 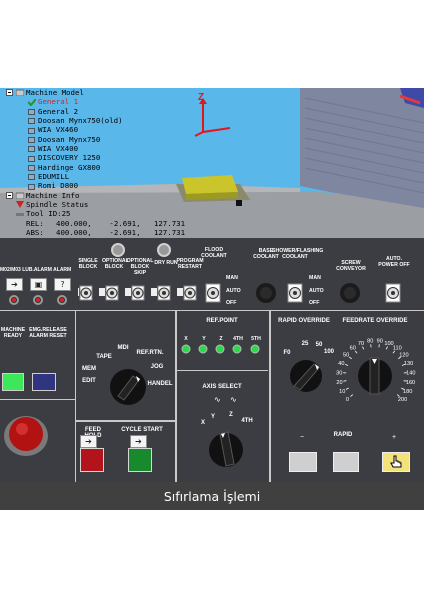 What do you see at coordinates (126, 120) in the screenshot?
I see `tree-item-model: Doosan Mynx750(old)` at bounding box center [126, 120].